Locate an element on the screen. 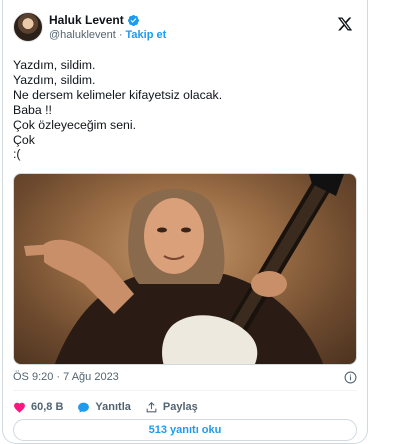  x-logo-icon is located at coordinates (345, 24).